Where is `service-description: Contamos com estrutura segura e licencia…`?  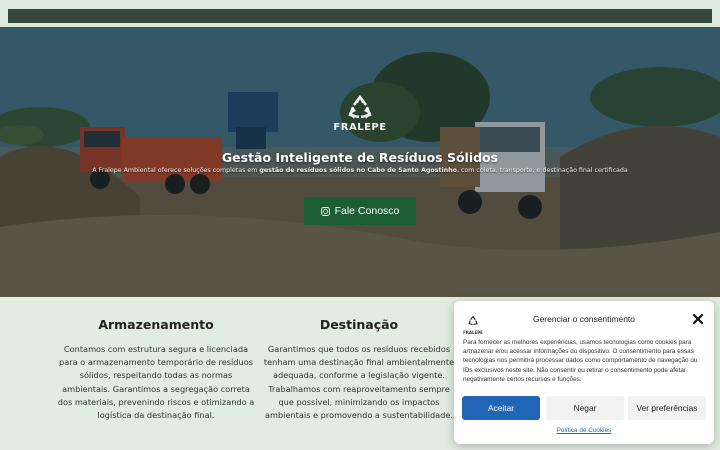 service-description: Contamos com estrutura segura e licencia… is located at coordinates (156, 382).